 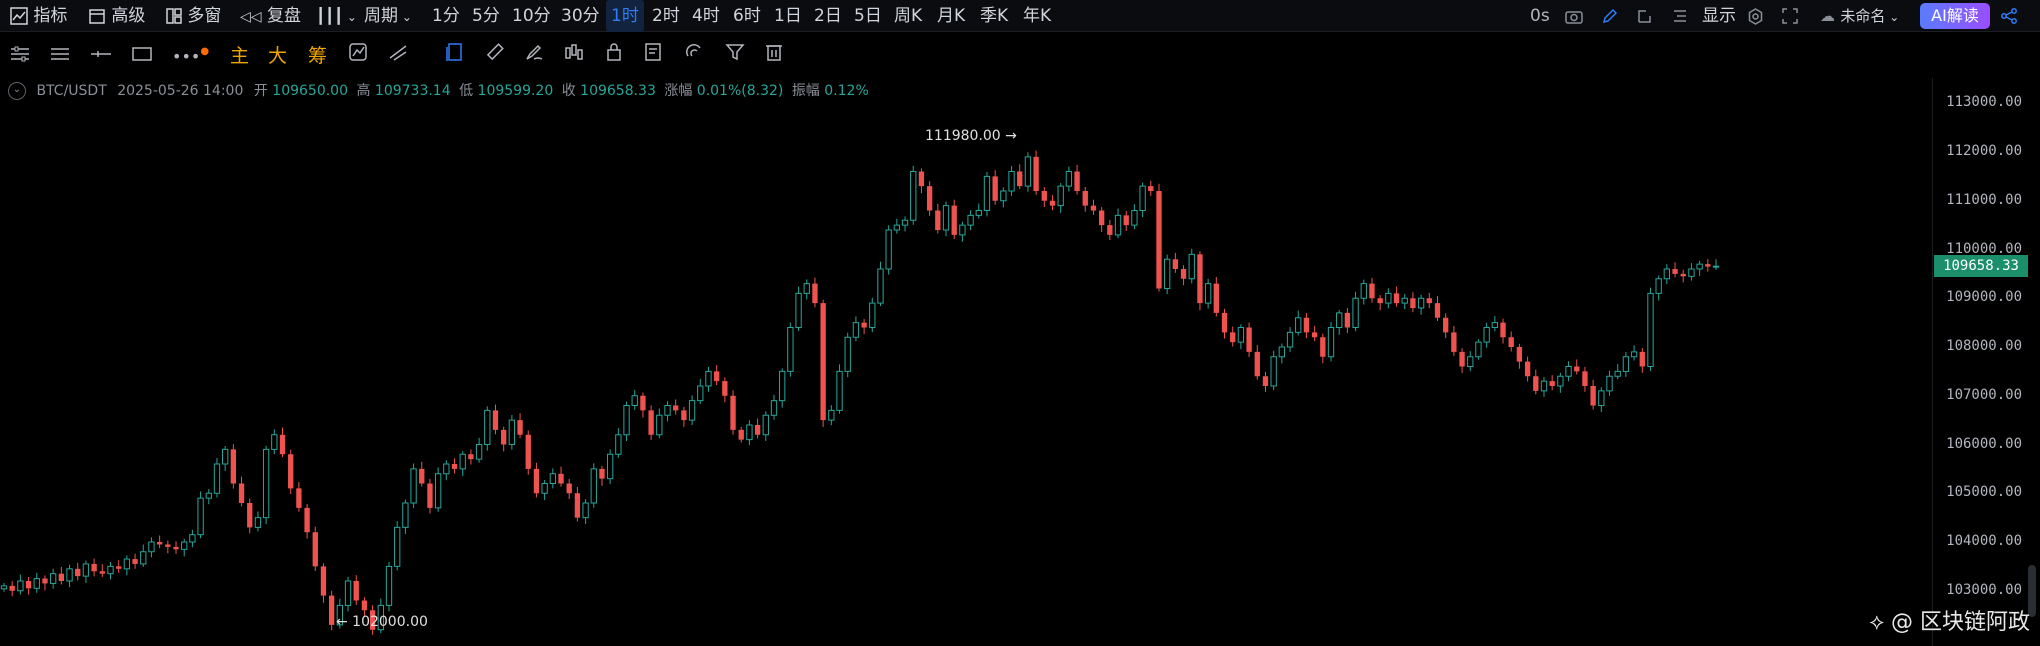 I want to click on ruler-button, so click(x=495, y=56).